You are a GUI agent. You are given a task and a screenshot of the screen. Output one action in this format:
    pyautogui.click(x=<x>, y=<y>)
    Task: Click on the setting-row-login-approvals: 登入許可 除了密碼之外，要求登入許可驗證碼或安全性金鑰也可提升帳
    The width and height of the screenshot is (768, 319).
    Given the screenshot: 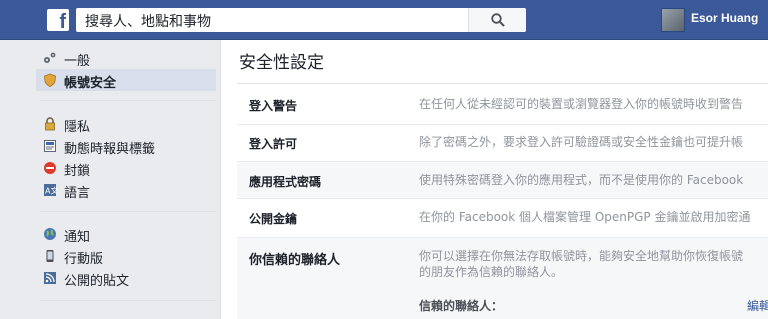 What is the action you would take?
    pyautogui.click(x=502, y=143)
    